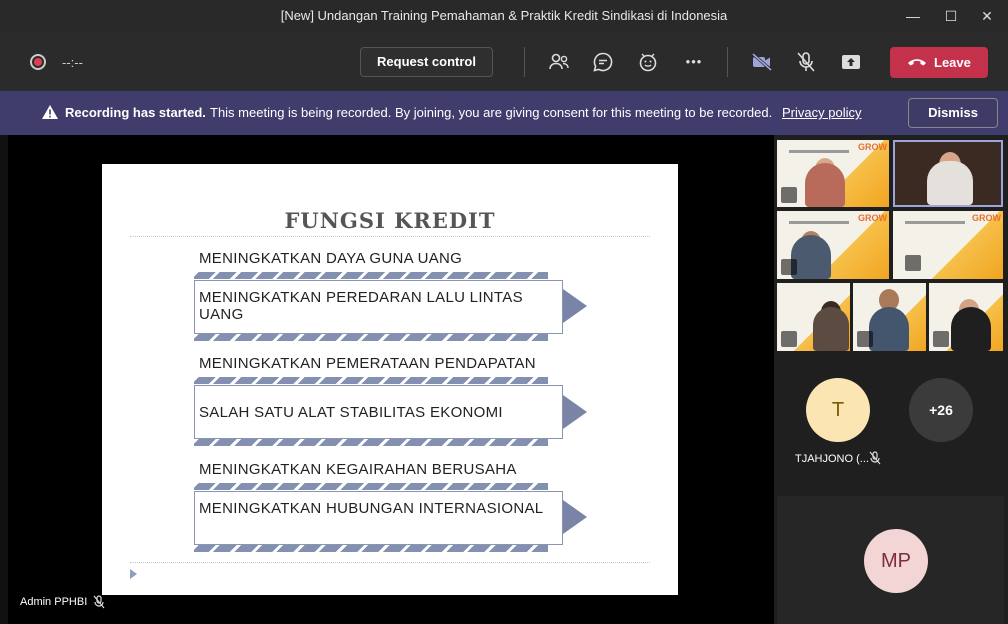  I want to click on participant-avatar: T, so click(838, 410).